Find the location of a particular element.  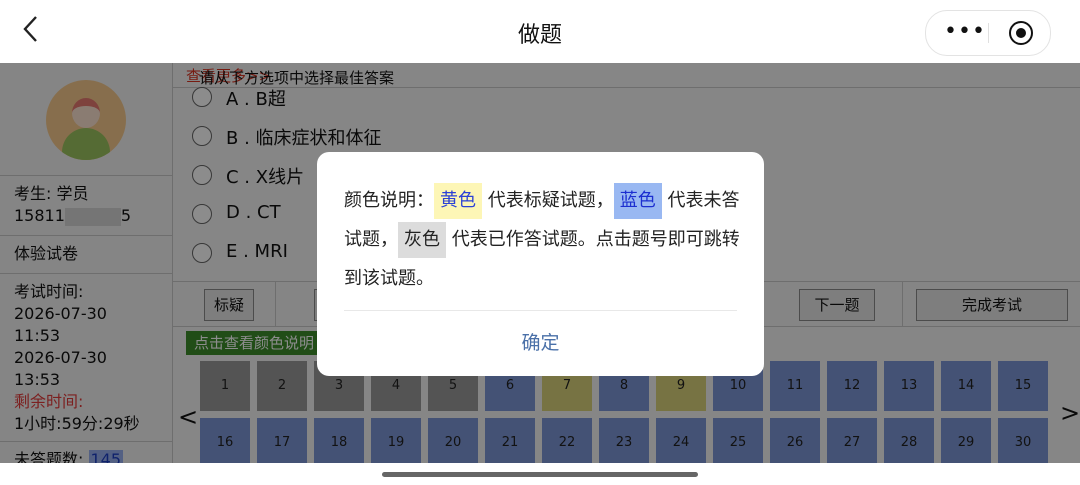

top-nav-bar: 做题 ••• is located at coordinates (540, 31).